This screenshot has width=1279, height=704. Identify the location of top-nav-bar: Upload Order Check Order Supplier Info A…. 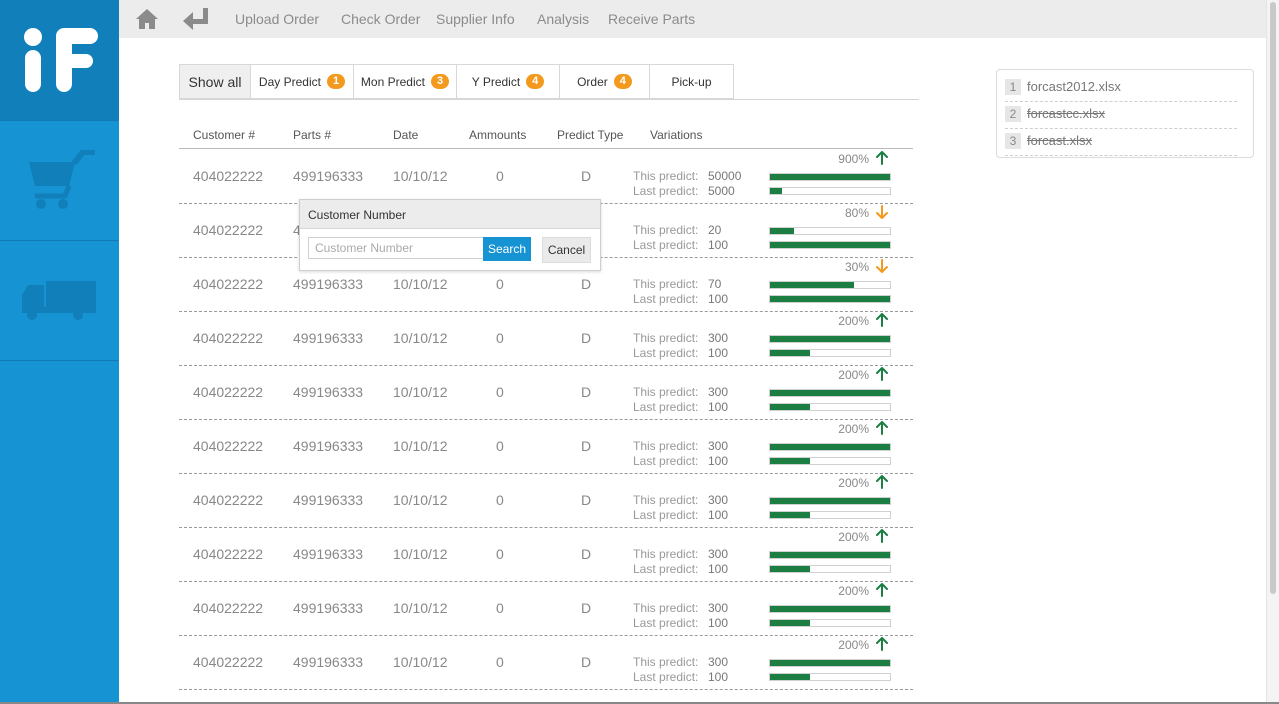
(692, 19).